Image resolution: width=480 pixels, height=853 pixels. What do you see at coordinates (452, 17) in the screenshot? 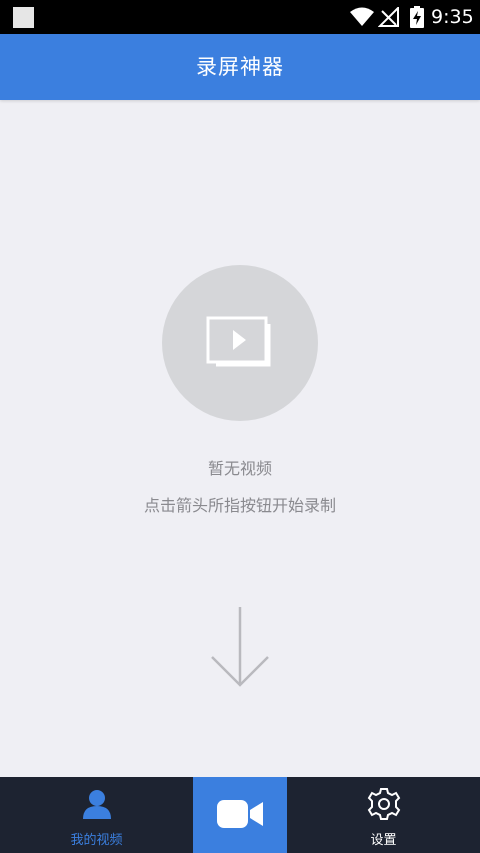
I see `status-time: 9:35` at bounding box center [452, 17].